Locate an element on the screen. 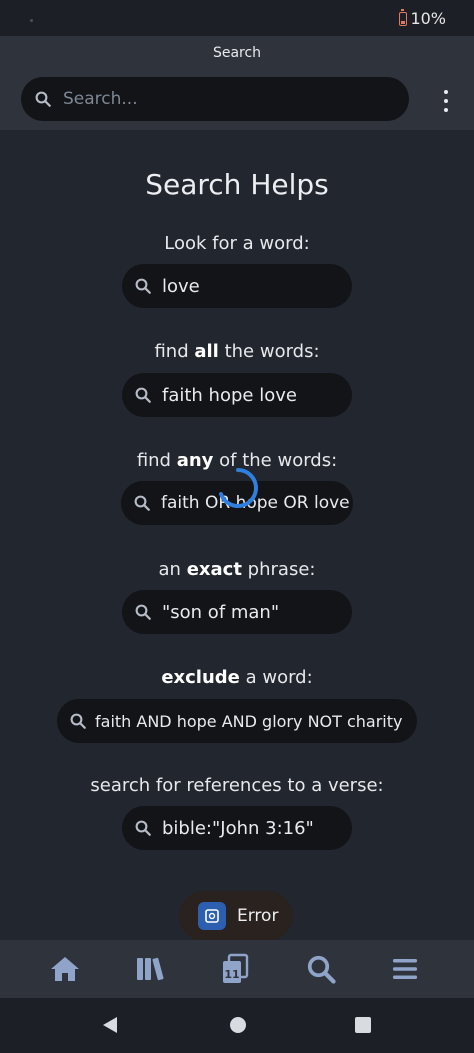  error-toast: Error is located at coordinates (236, 916).